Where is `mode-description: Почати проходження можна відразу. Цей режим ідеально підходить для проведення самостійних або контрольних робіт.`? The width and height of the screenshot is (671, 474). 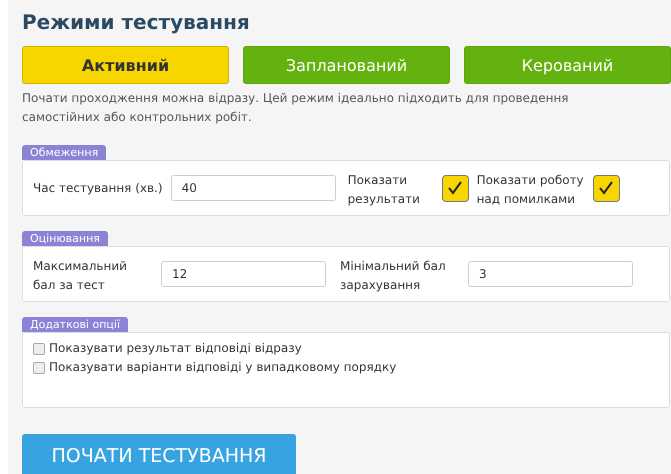 mode-description: Почати проходження можна відразу. Цей режим ідеально підходить для проведення самостійних або контрольних робіт. is located at coordinates (296, 108).